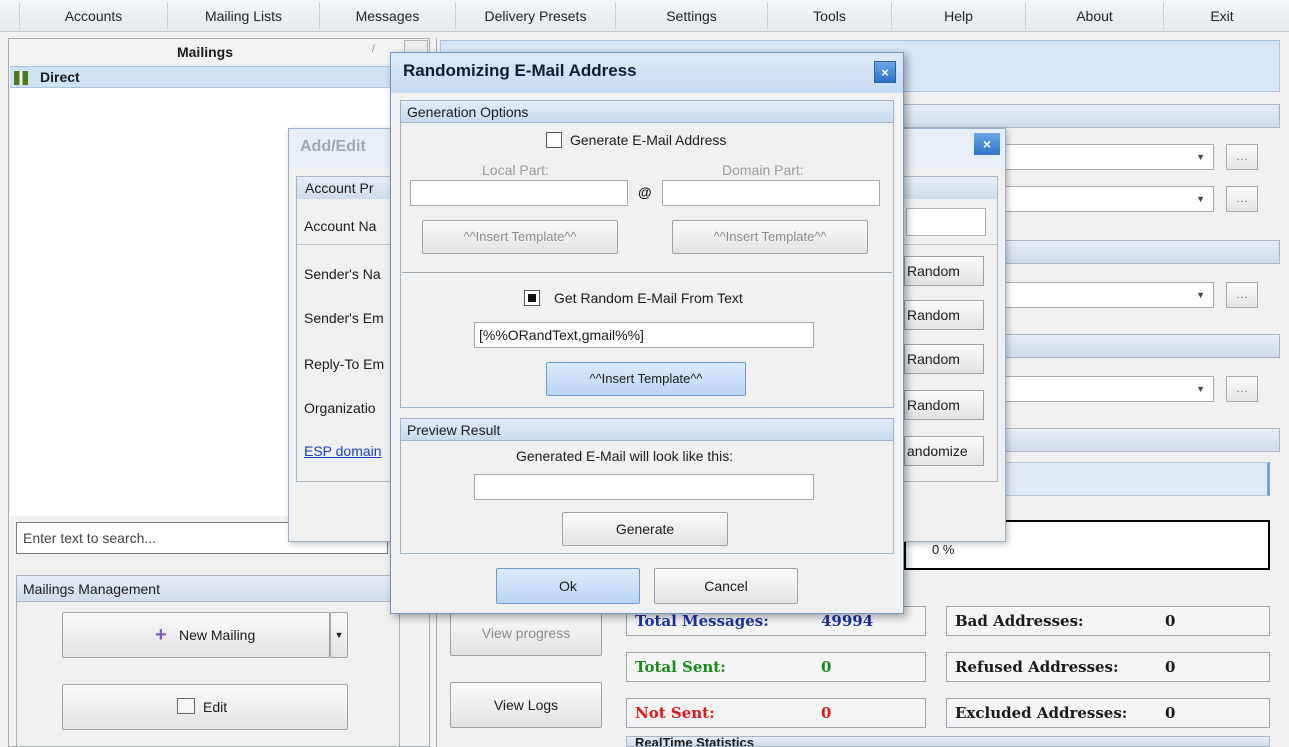 The image size is (1289, 747). What do you see at coordinates (340, 226) in the screenshot?
I see `account-name-label: Account Na` at bounding box center [340, 226].